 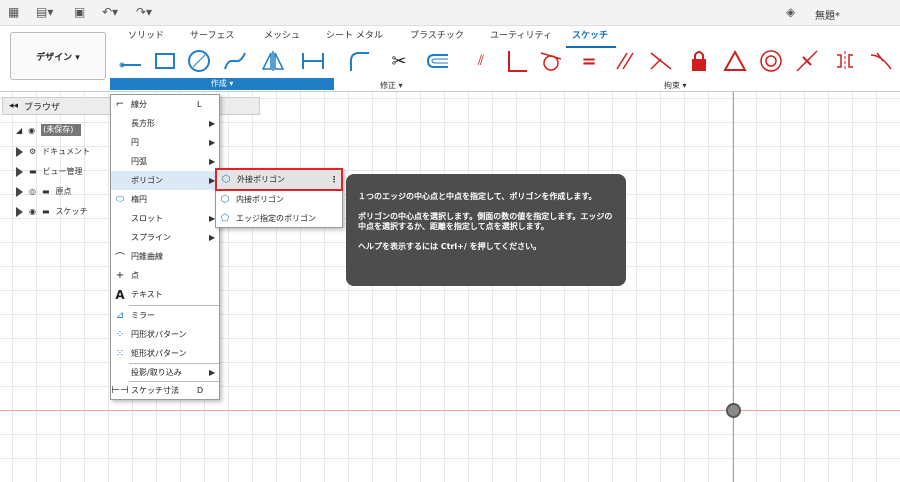 I want to click on eye-hidden-icon: ◎, so click(x=32, y=191).